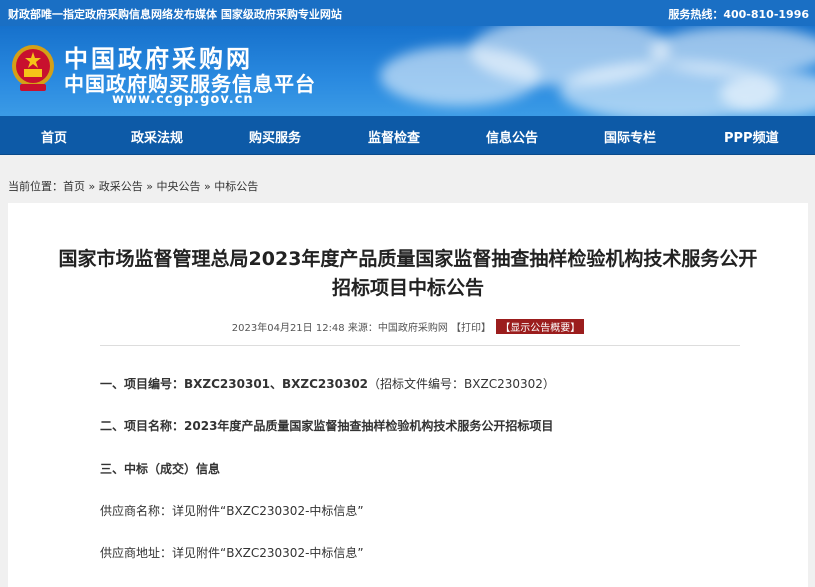  I want to click on project-name: 二、项目名称：2023年度产品质量国家监督抽查抽样检验机构技术服务公开招标项目, so click(326, 425).